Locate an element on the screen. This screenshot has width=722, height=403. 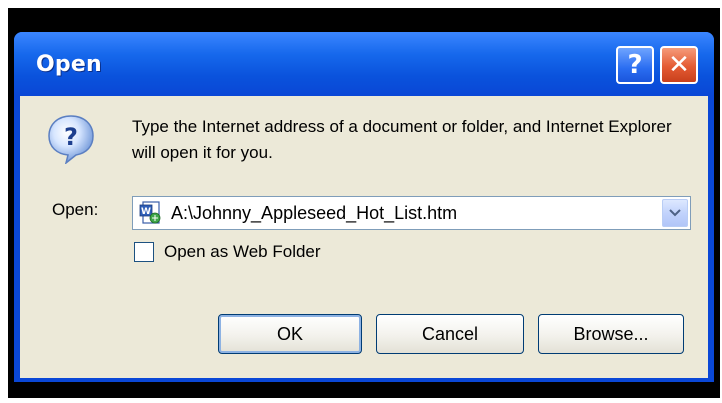
chevron-down-icon is located at coordinates (675, 213).